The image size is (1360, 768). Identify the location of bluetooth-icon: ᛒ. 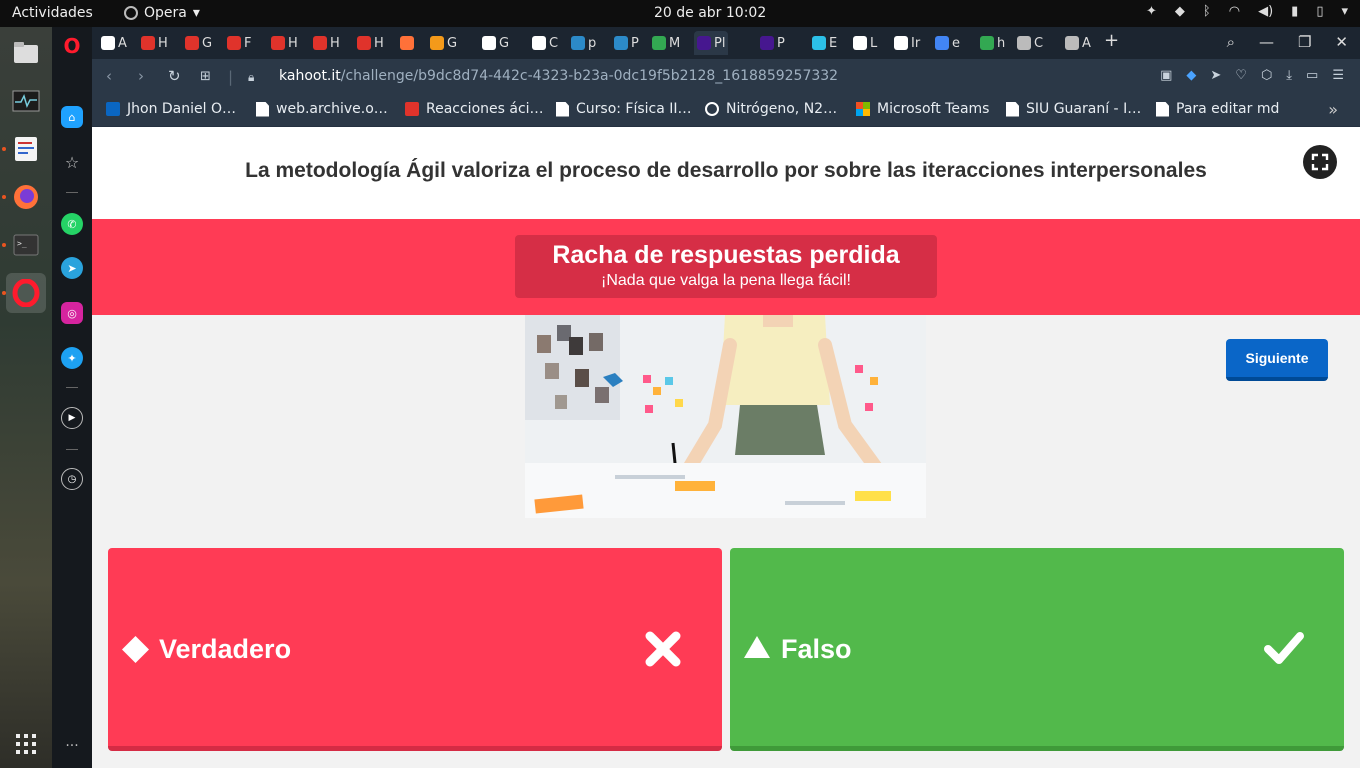
(1207, 11).